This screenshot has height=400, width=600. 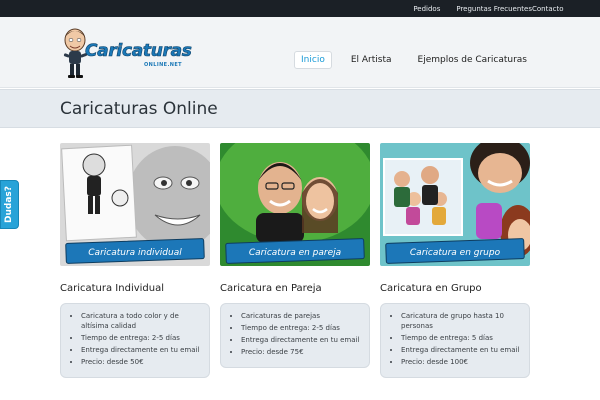 What do you see at coordinates (461, 338) in the screenshot?
I see `feature-item: Tiempo de entrega: 5 días` at bounding box center [461, 338].